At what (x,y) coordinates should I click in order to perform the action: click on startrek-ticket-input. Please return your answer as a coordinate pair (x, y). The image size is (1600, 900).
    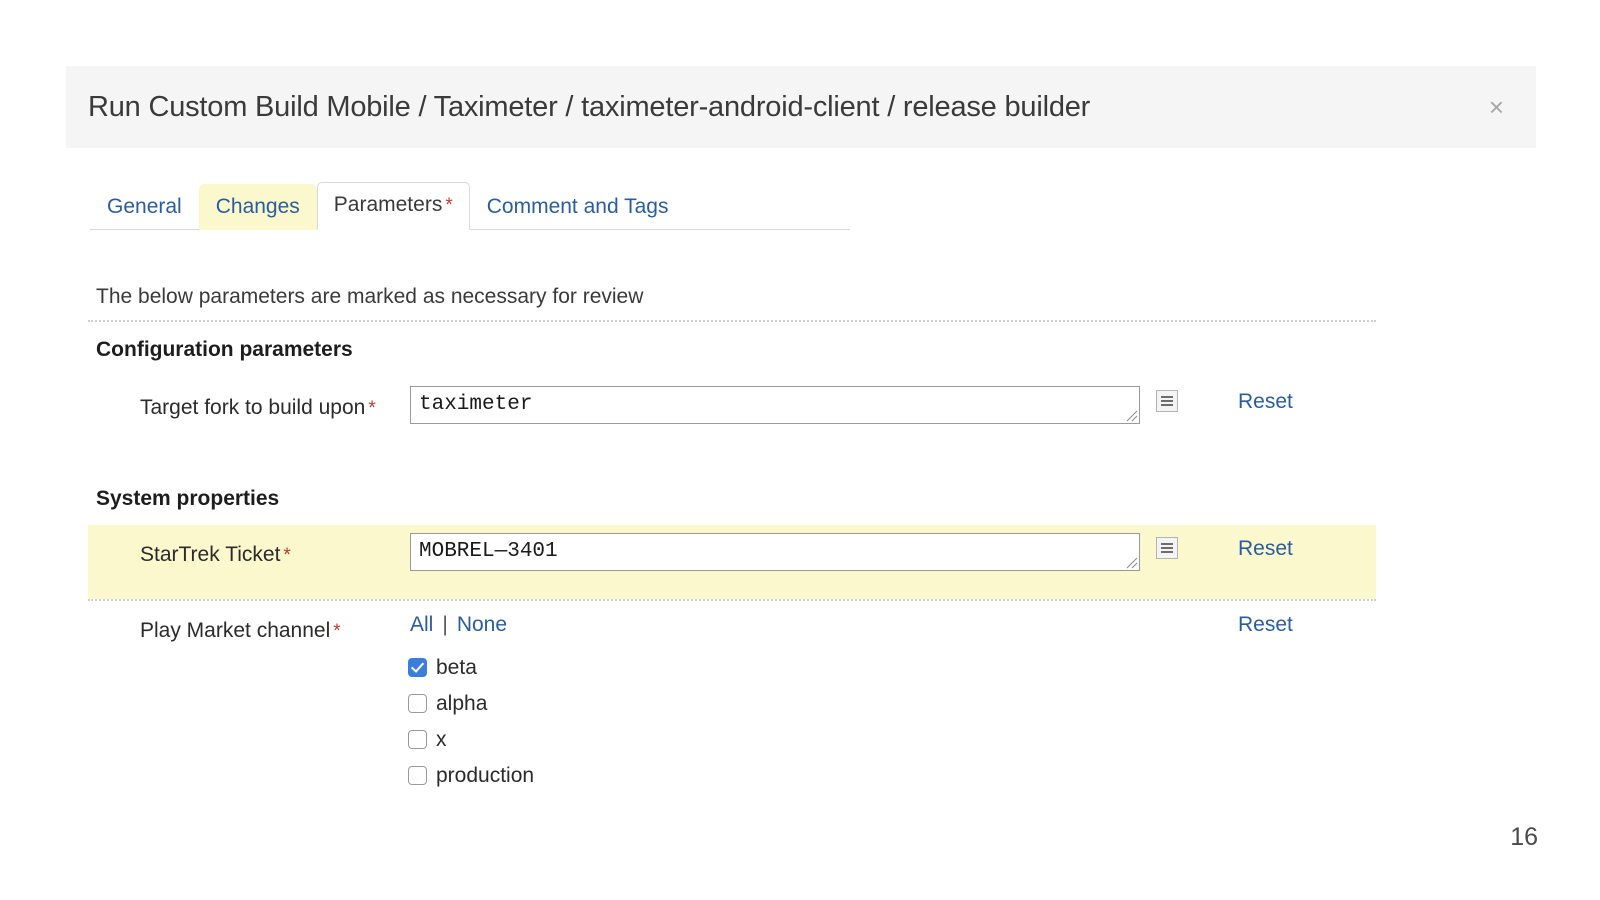
    Looking at the image, I should click on (775, 552).